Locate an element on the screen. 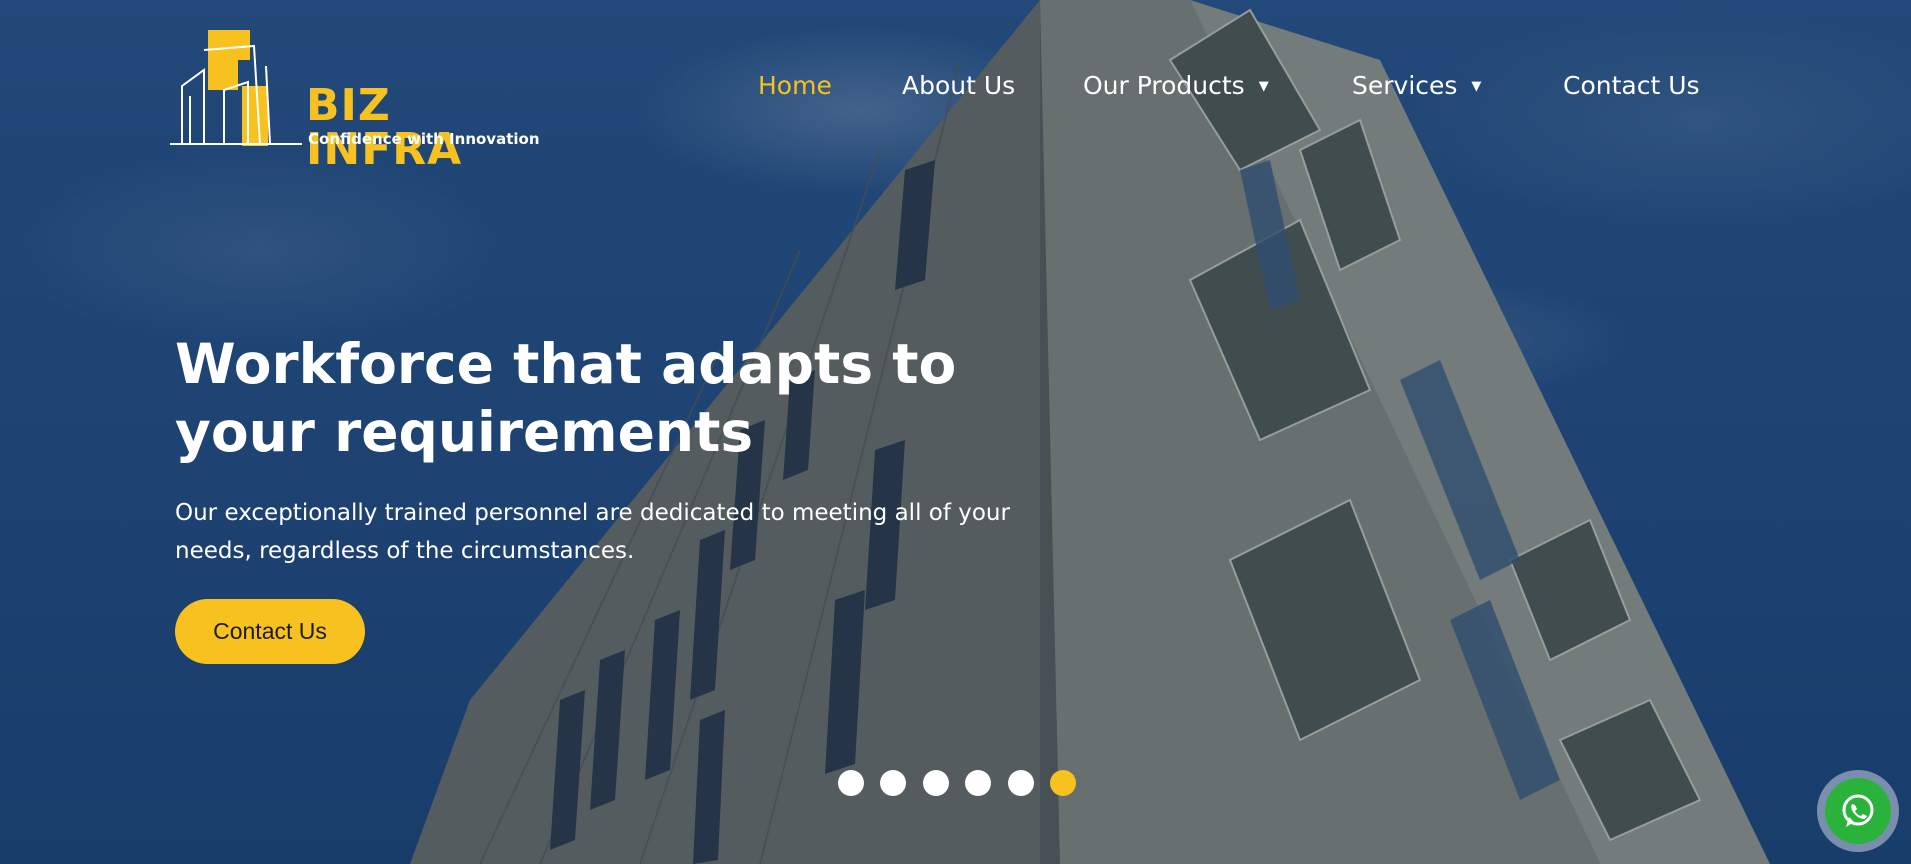 The image size is (1911, 864). nav-item-label: About Us is located at coordinates (959, 85).